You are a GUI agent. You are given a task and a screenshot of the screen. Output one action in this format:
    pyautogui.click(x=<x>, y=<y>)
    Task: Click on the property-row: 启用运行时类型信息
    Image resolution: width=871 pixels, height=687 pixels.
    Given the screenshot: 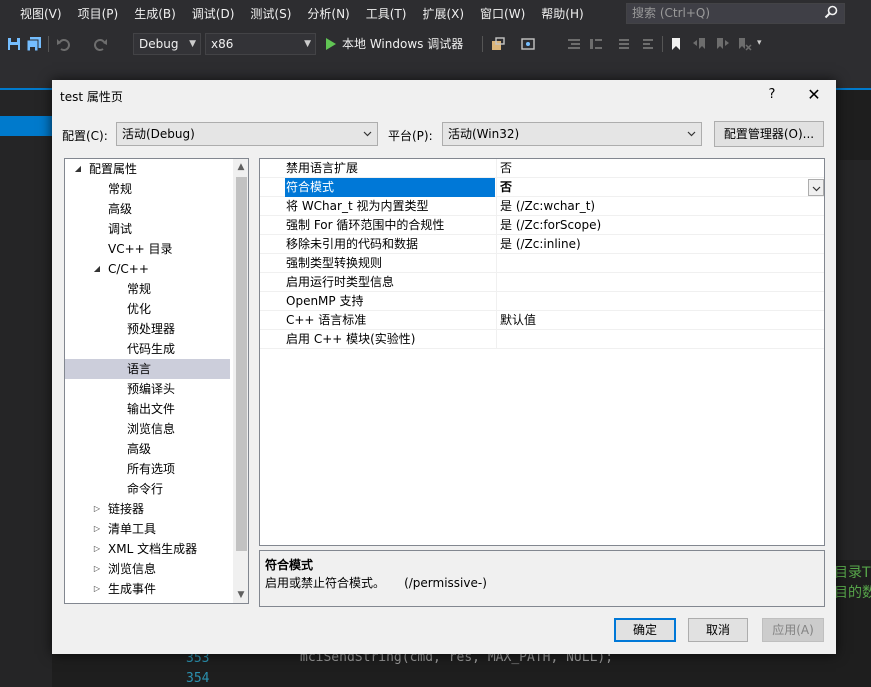 What is the action you would take?
    pyautogui.click(x=542, y=282)
    